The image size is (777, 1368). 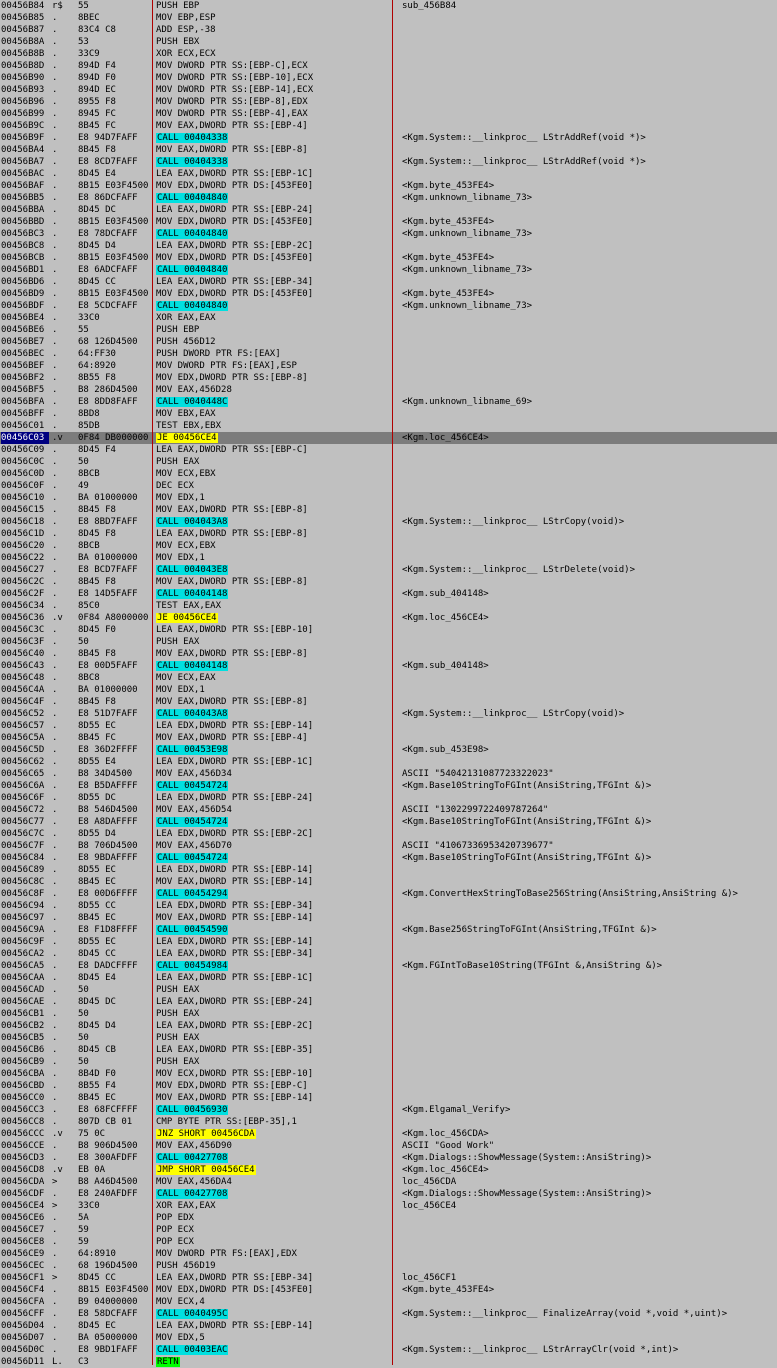 What do you see at coordinates (388, 54) in the screenshot?
I see `disasm-row: 00456B8B. 33C9 XOR ECX,ECX` at bounding box center [388, 54].